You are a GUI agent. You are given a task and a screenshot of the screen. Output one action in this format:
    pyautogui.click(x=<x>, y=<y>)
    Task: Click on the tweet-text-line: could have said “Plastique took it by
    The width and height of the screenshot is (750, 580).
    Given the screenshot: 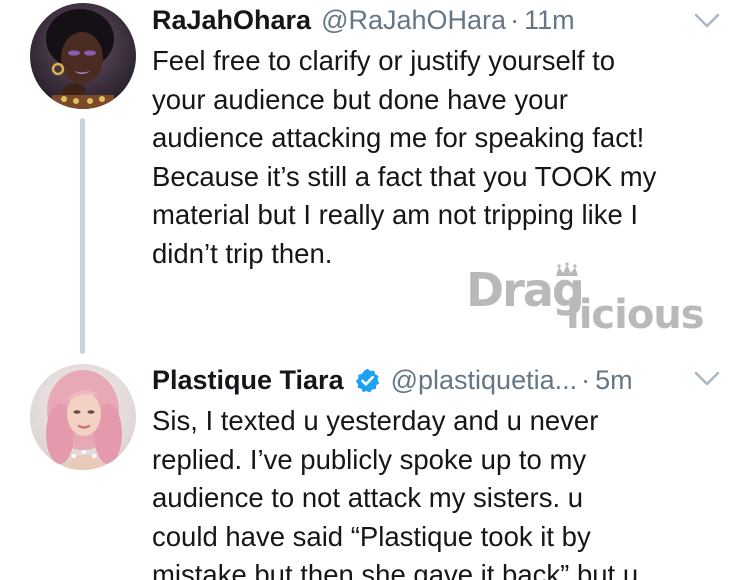 What is the action you would take?
    pyautogui.click(x=371, y=536)
    